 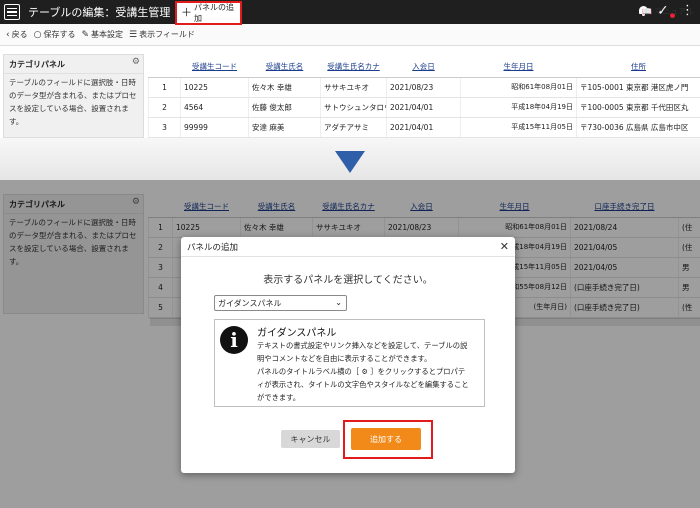 I want to click on table-cell: 平成15年11月05日, so click(x=518, y=127).